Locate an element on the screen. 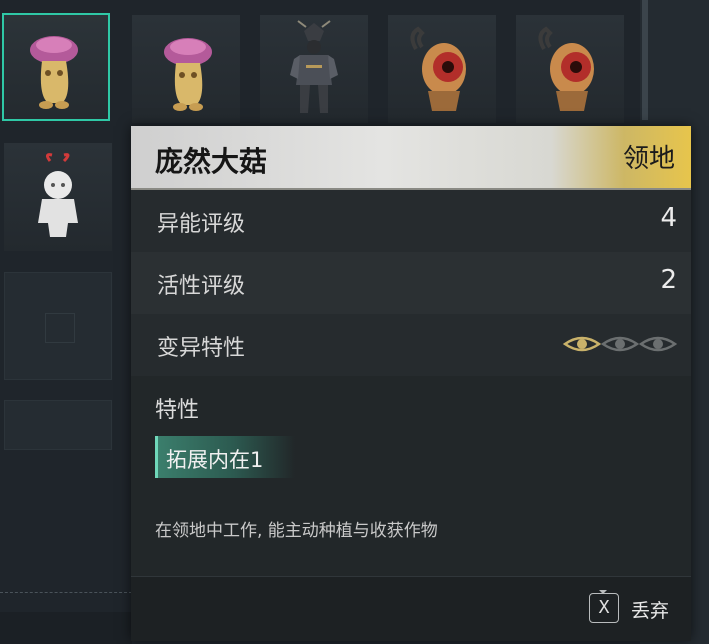 This screenshot has width=709, height=644. divider is located at coordinates (66, 592).